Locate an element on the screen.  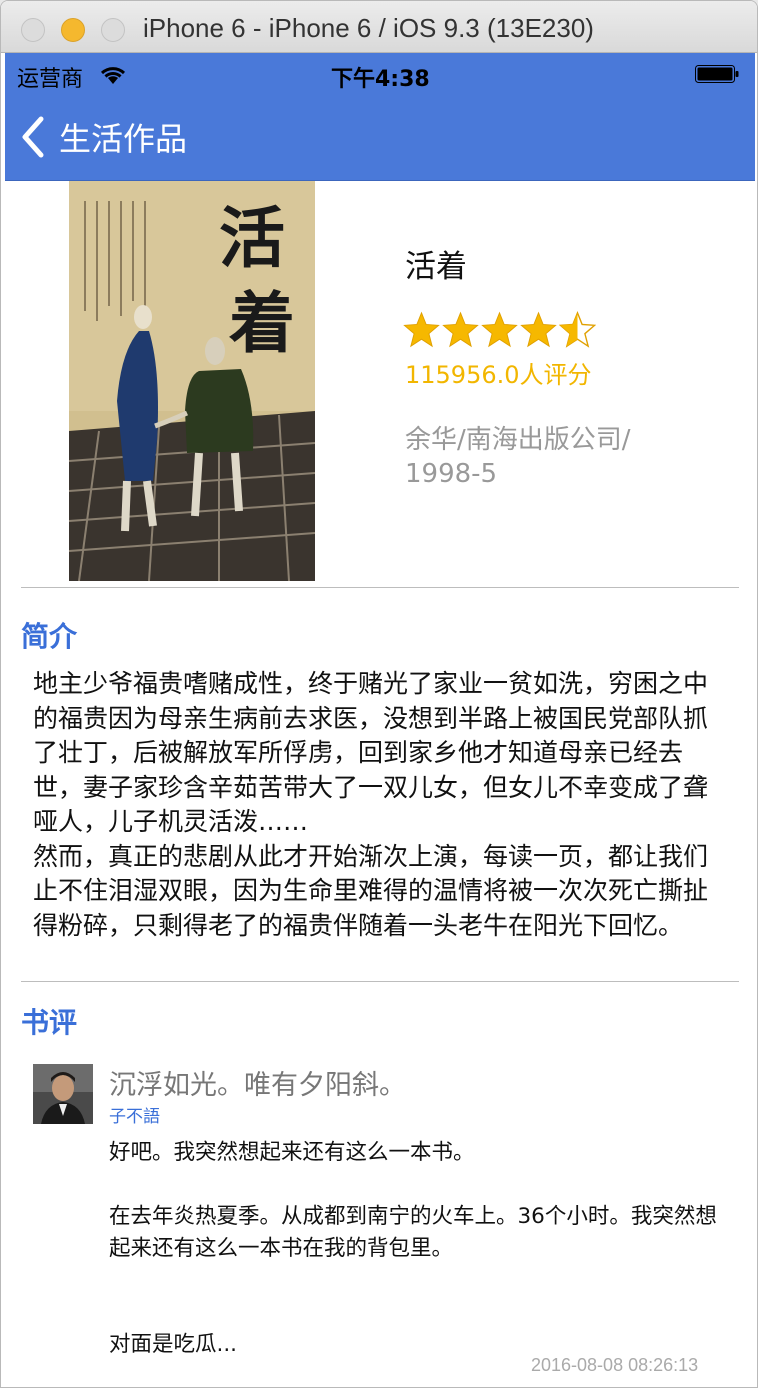
status-bar: 运营商 下午4:38 is located at coordinates (380, 73).